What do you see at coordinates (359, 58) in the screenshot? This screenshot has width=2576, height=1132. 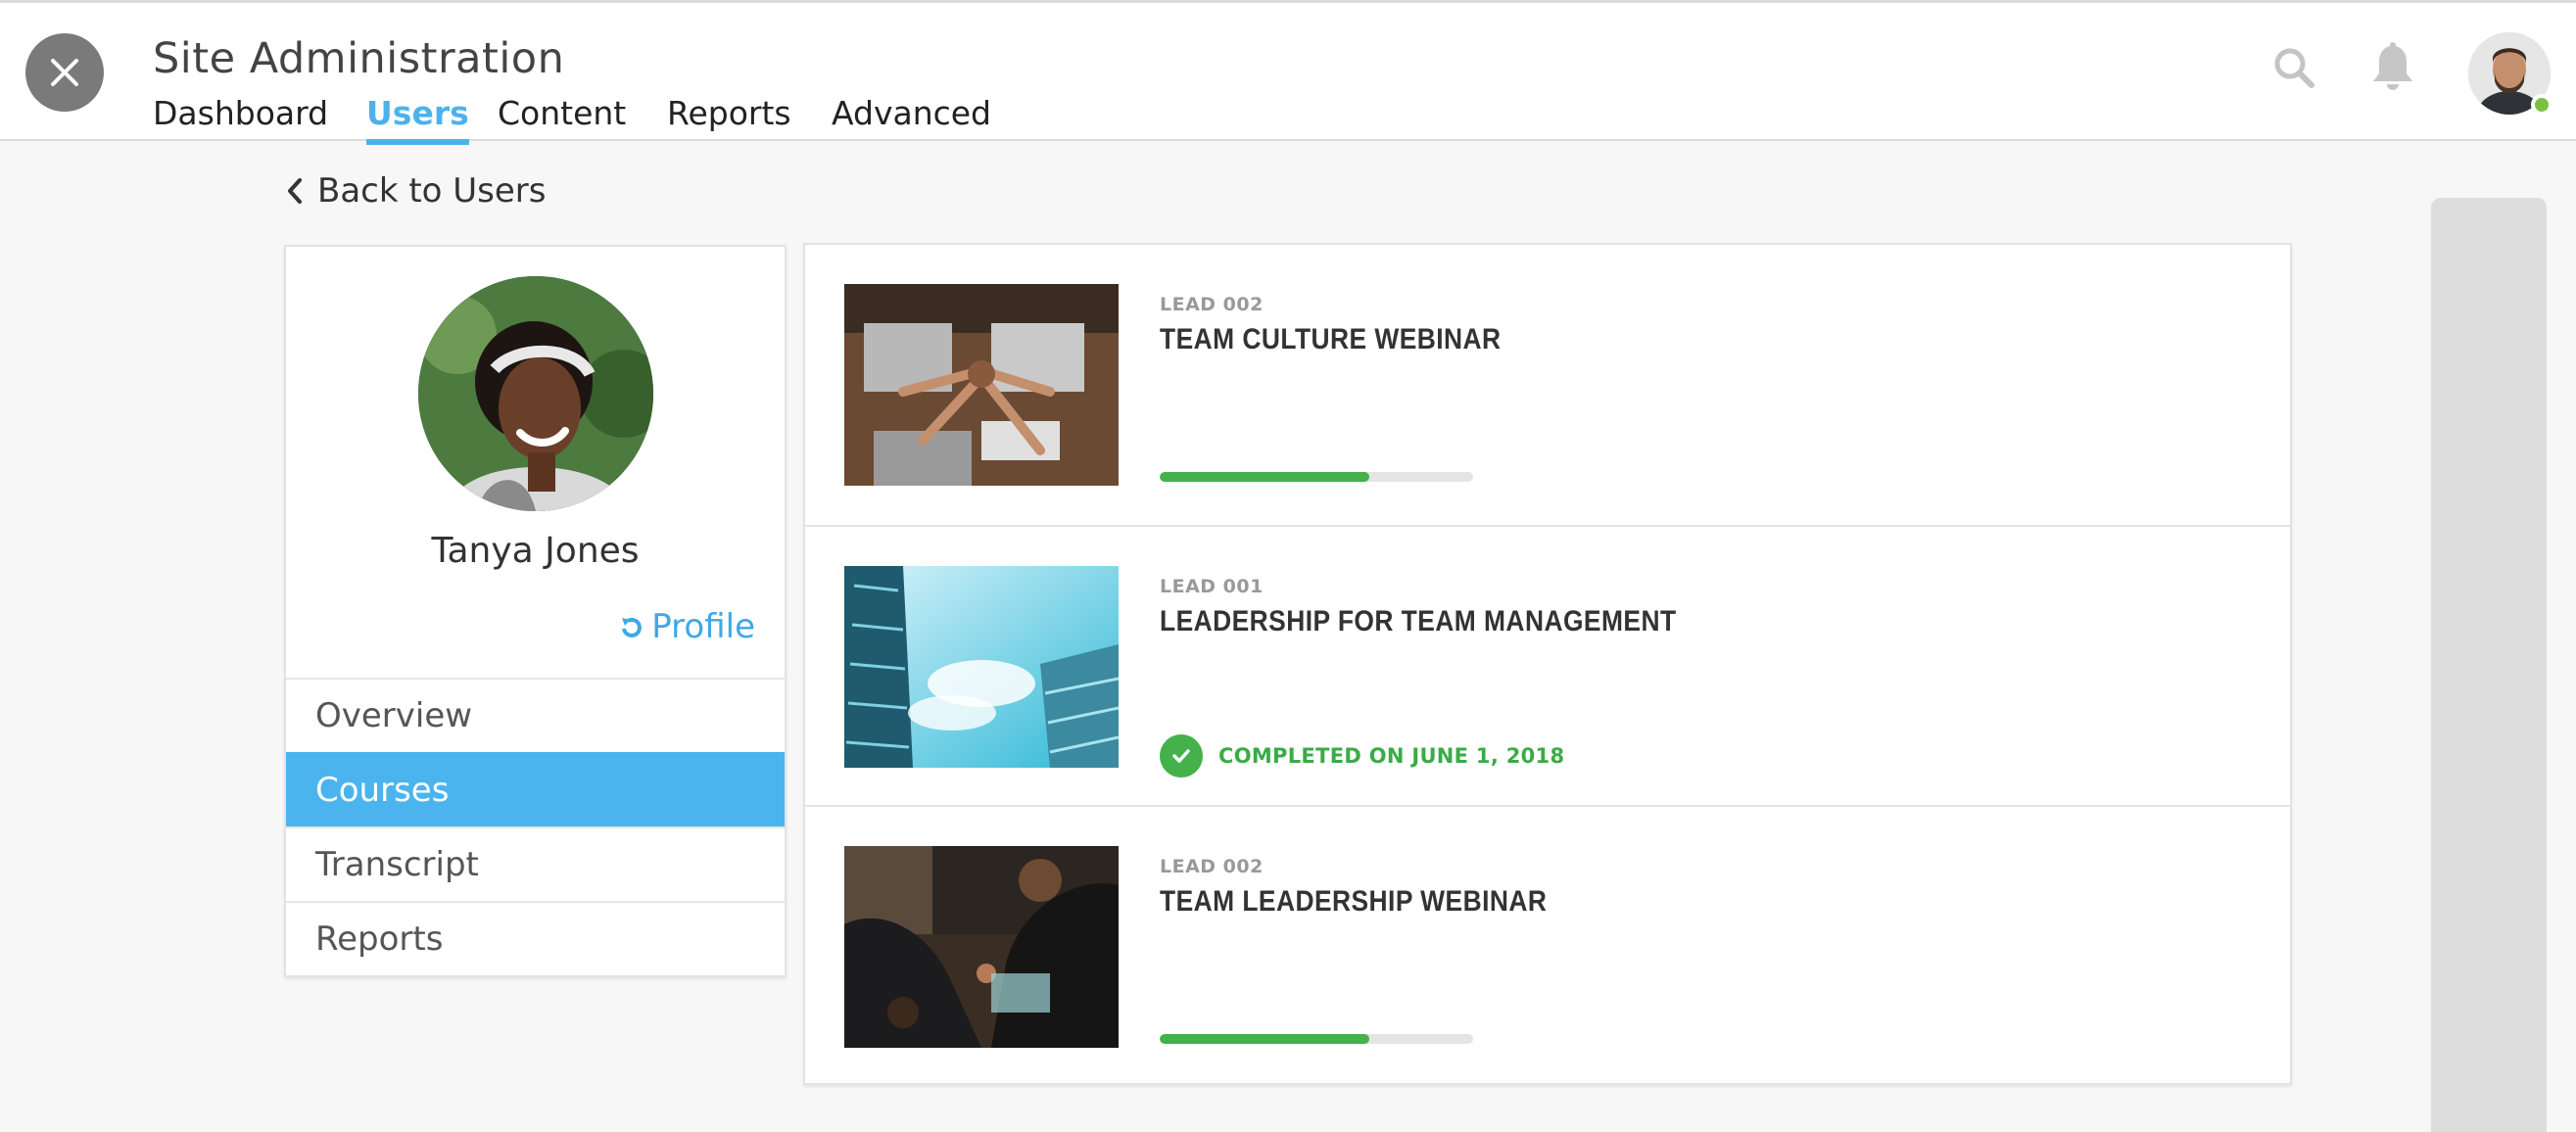 I see `page-title: Site Administration` at bounding box center [359, 58].